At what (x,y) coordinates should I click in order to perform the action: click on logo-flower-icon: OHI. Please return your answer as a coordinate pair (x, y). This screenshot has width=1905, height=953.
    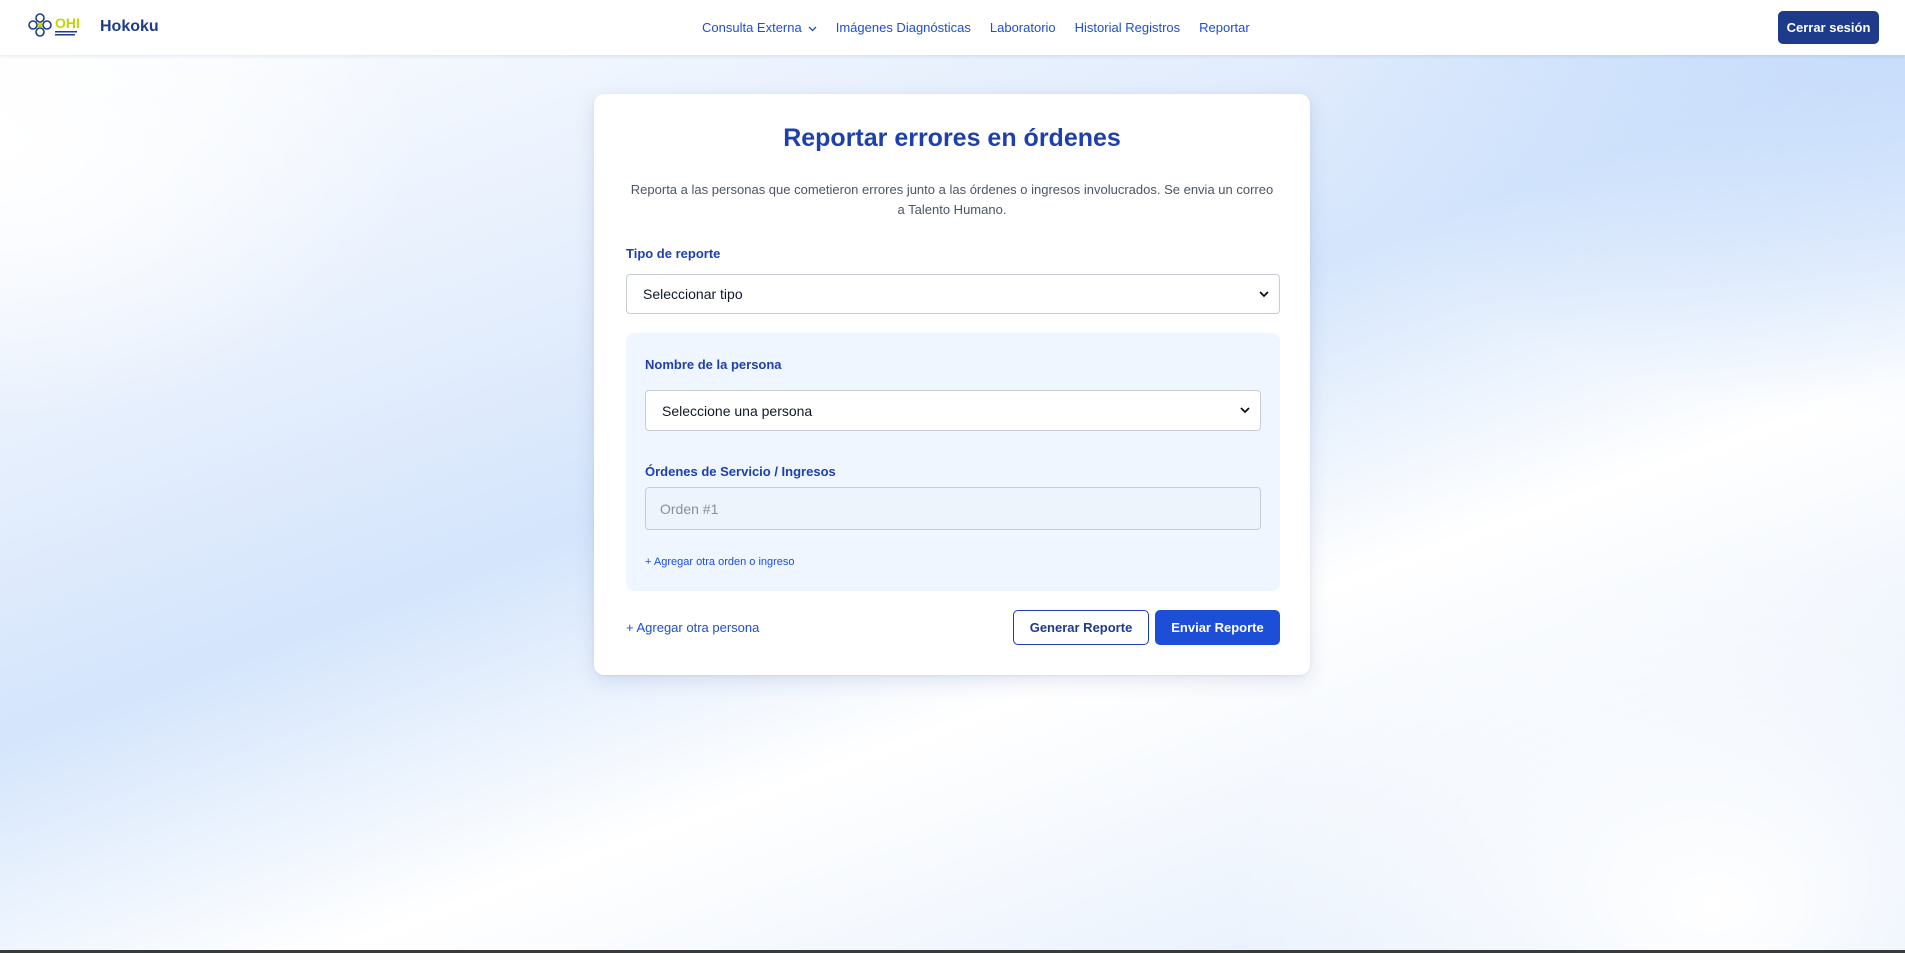
    Looking at the image, I should click on (54, 25).